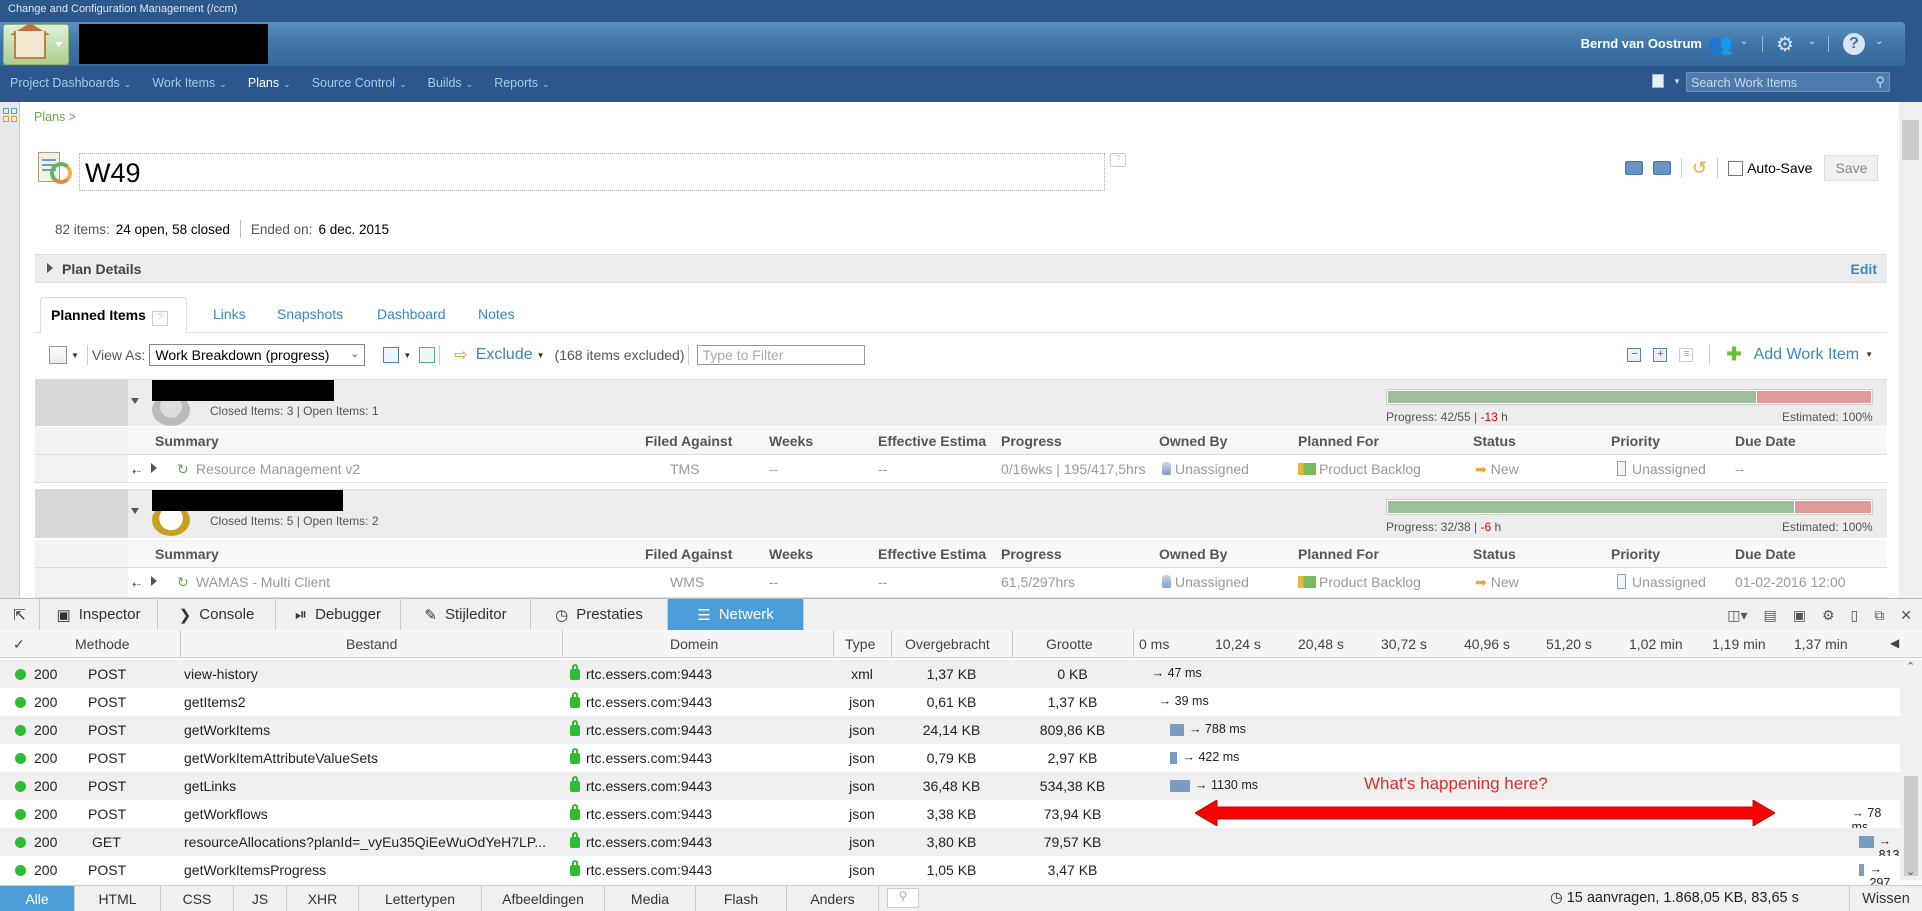 The image size is (1922, 911). What do you see at coordinates (427, 355) in the screenshot?
I see `columns-icon` at bounding box center [427, 355].